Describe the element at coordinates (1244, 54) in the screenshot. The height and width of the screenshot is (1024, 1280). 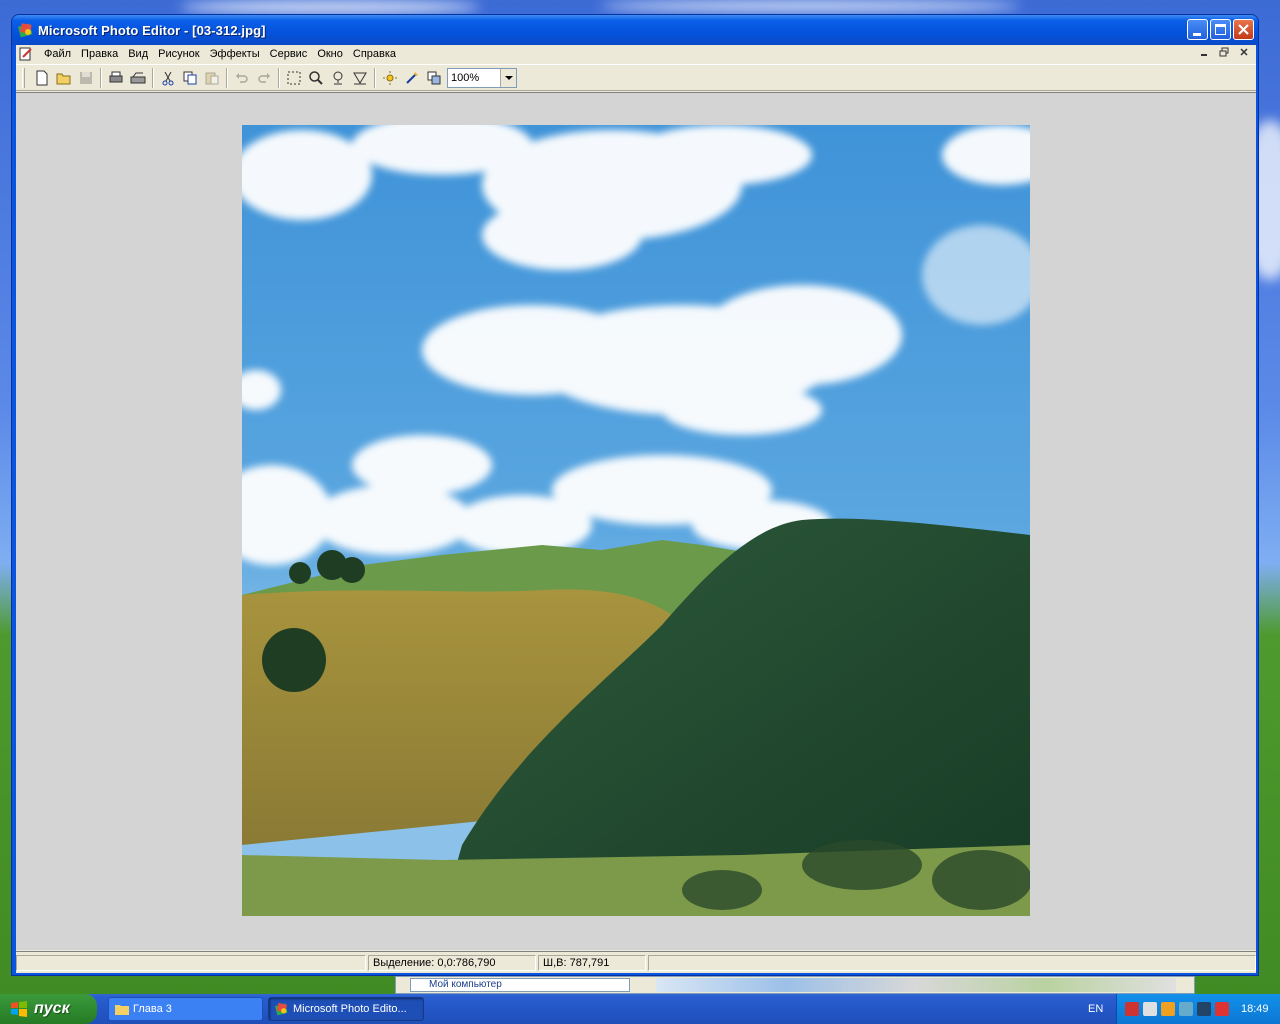
I see `doc-close-button` at that location.